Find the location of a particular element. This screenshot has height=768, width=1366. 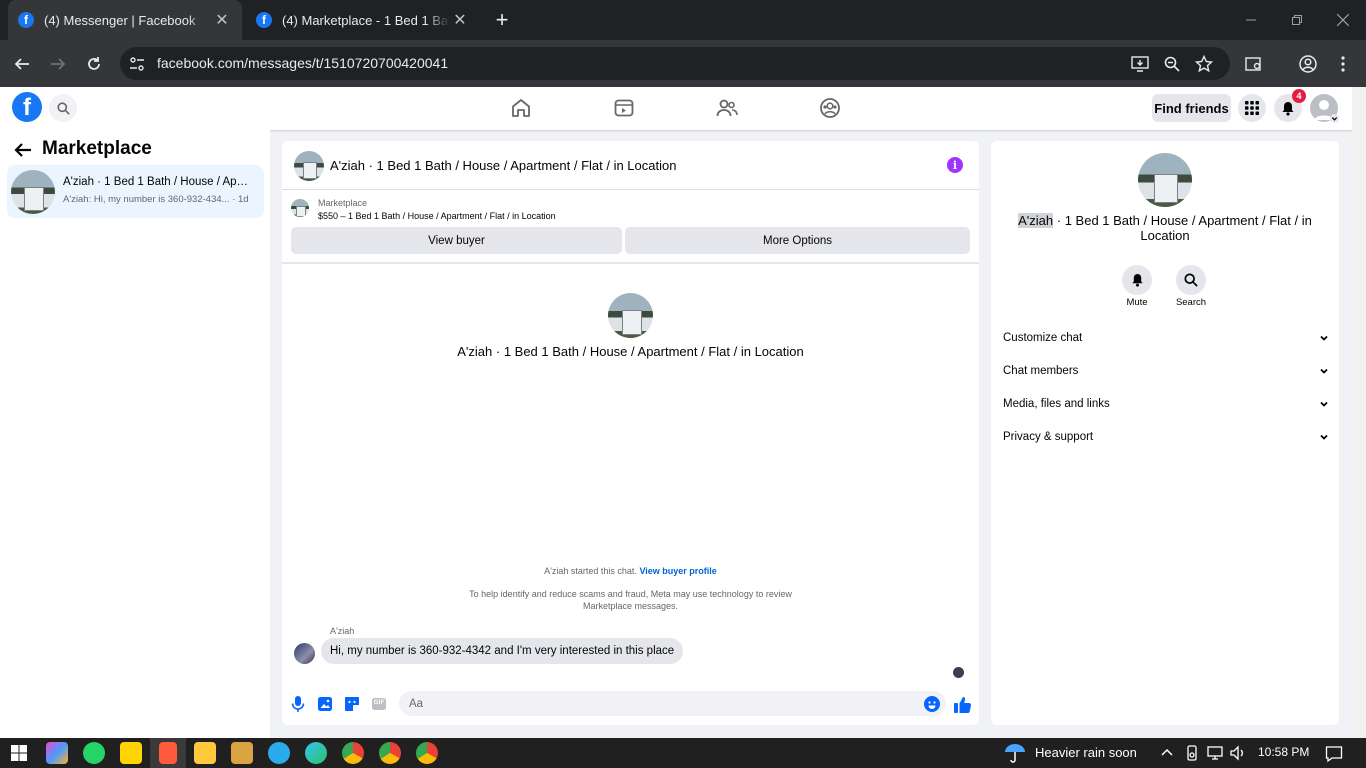

tab-messenger: f (4) Messenger | Facebook ✕ is located at coordinates (125, 20).